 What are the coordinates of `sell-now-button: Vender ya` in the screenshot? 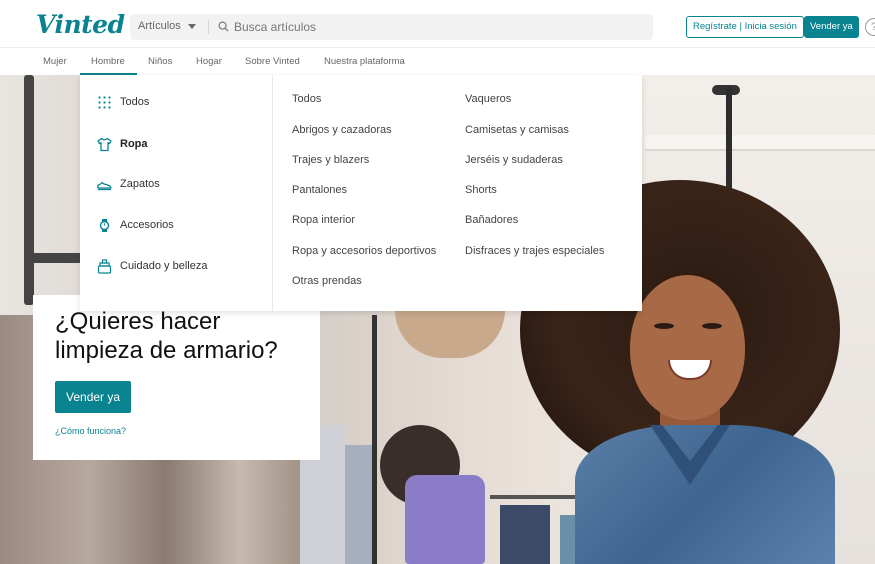 It's located at (831, 27).